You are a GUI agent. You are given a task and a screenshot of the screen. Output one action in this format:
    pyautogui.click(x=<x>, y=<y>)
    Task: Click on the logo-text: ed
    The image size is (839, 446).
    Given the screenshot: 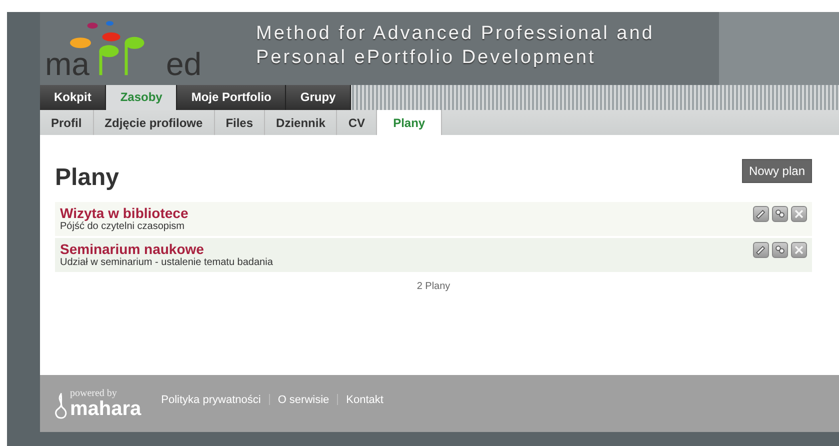 What is the action you would take?
    pyautogui.click(x=184, y=64)
    